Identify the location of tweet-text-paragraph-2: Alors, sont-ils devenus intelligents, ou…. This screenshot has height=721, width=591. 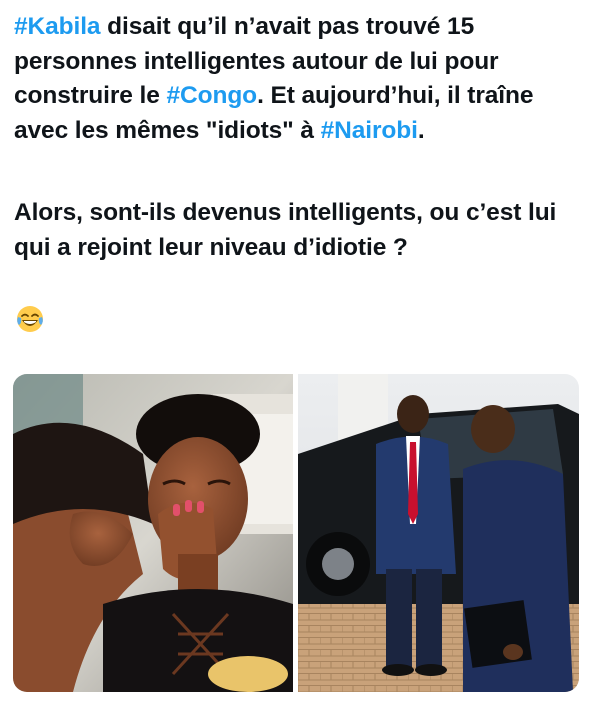
(285, 230).